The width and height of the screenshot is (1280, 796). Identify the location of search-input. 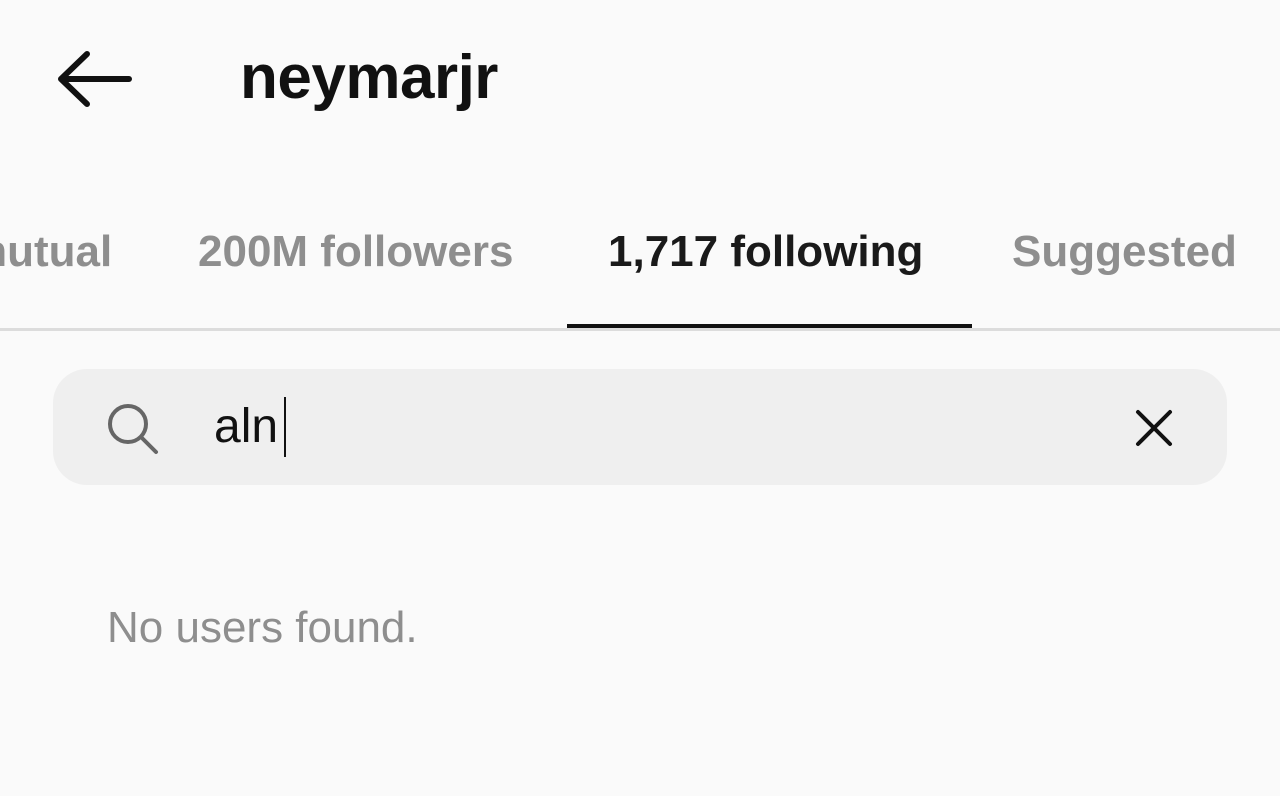
(644, 427).